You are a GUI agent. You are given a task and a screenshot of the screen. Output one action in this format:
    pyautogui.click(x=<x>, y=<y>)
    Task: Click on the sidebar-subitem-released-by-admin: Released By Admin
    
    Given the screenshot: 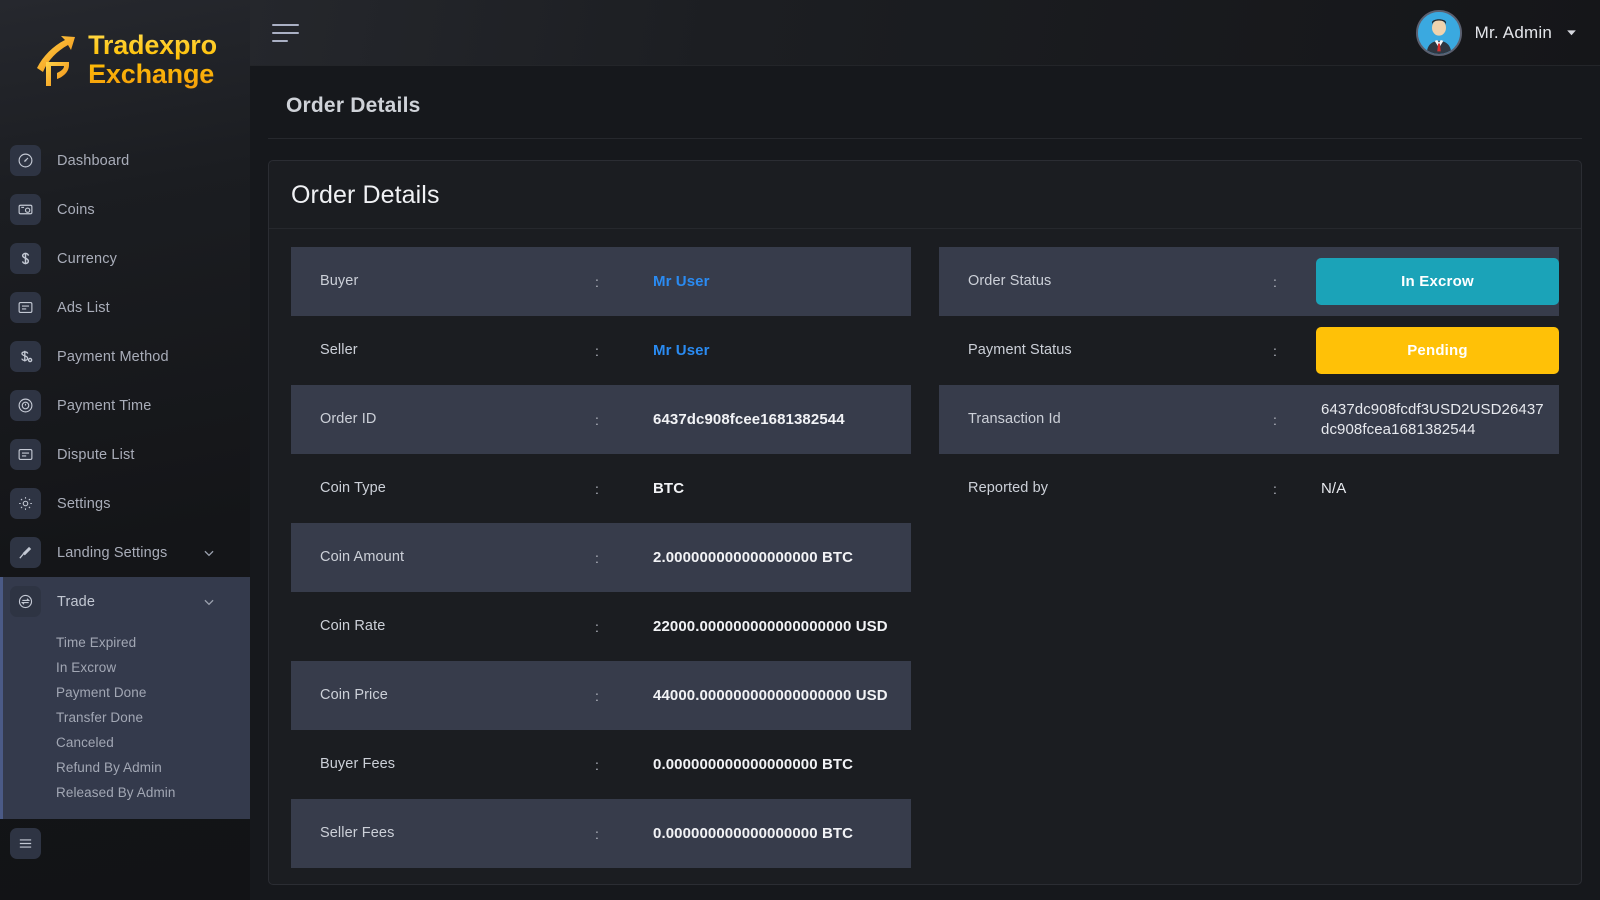 What is the action you would take?
    pyautogui.click(x=125, y=792)
    